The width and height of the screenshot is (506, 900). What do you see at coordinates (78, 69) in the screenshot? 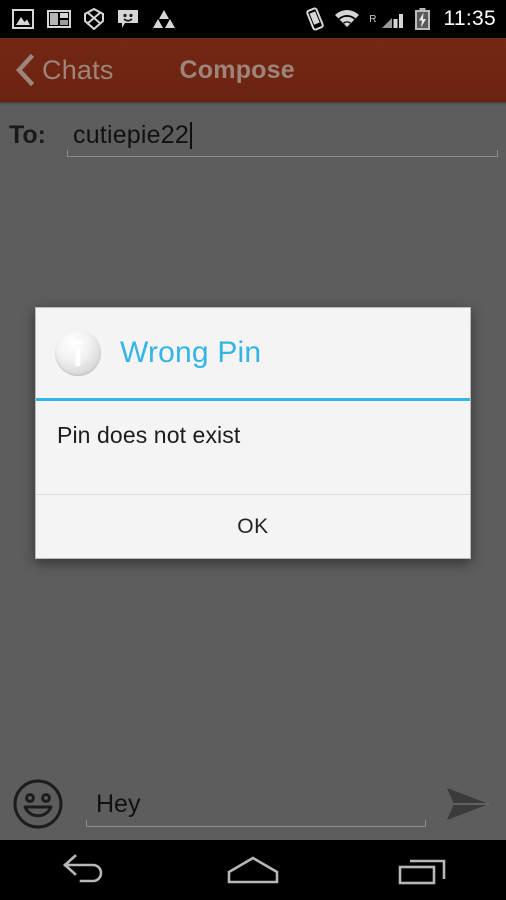
I see `back-button-label: Chats` at bounding box center [78, 69].